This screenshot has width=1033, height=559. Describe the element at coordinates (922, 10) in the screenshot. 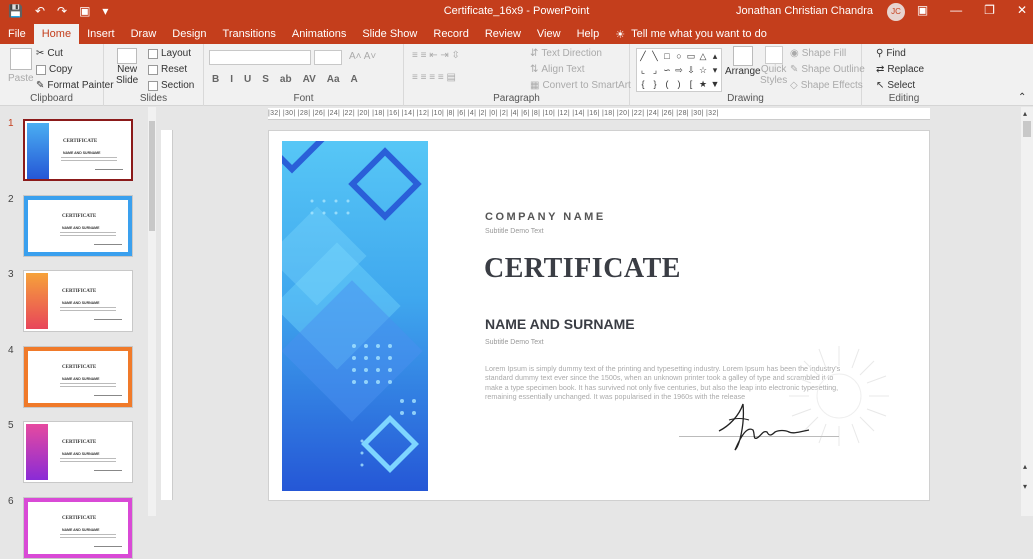

I see `ribbon-display-options-icon: ▣` at that location.